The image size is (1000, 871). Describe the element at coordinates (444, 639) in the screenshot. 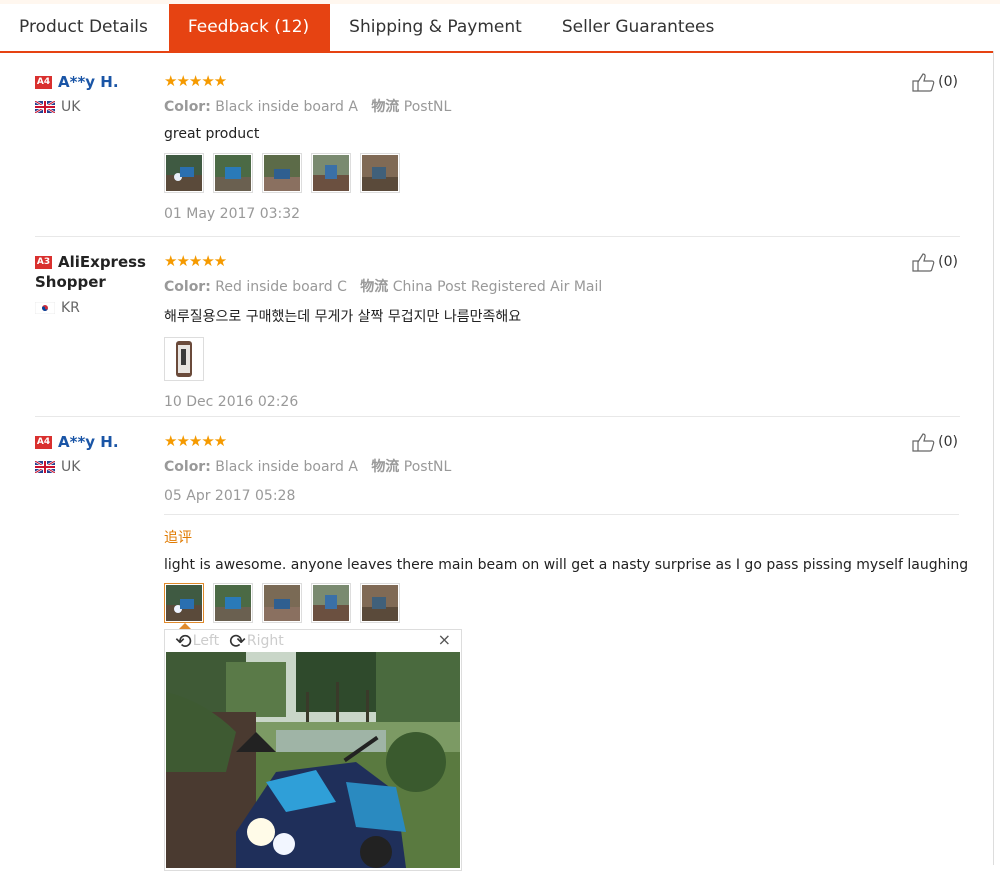

I see `close-icon: ×` at that location.